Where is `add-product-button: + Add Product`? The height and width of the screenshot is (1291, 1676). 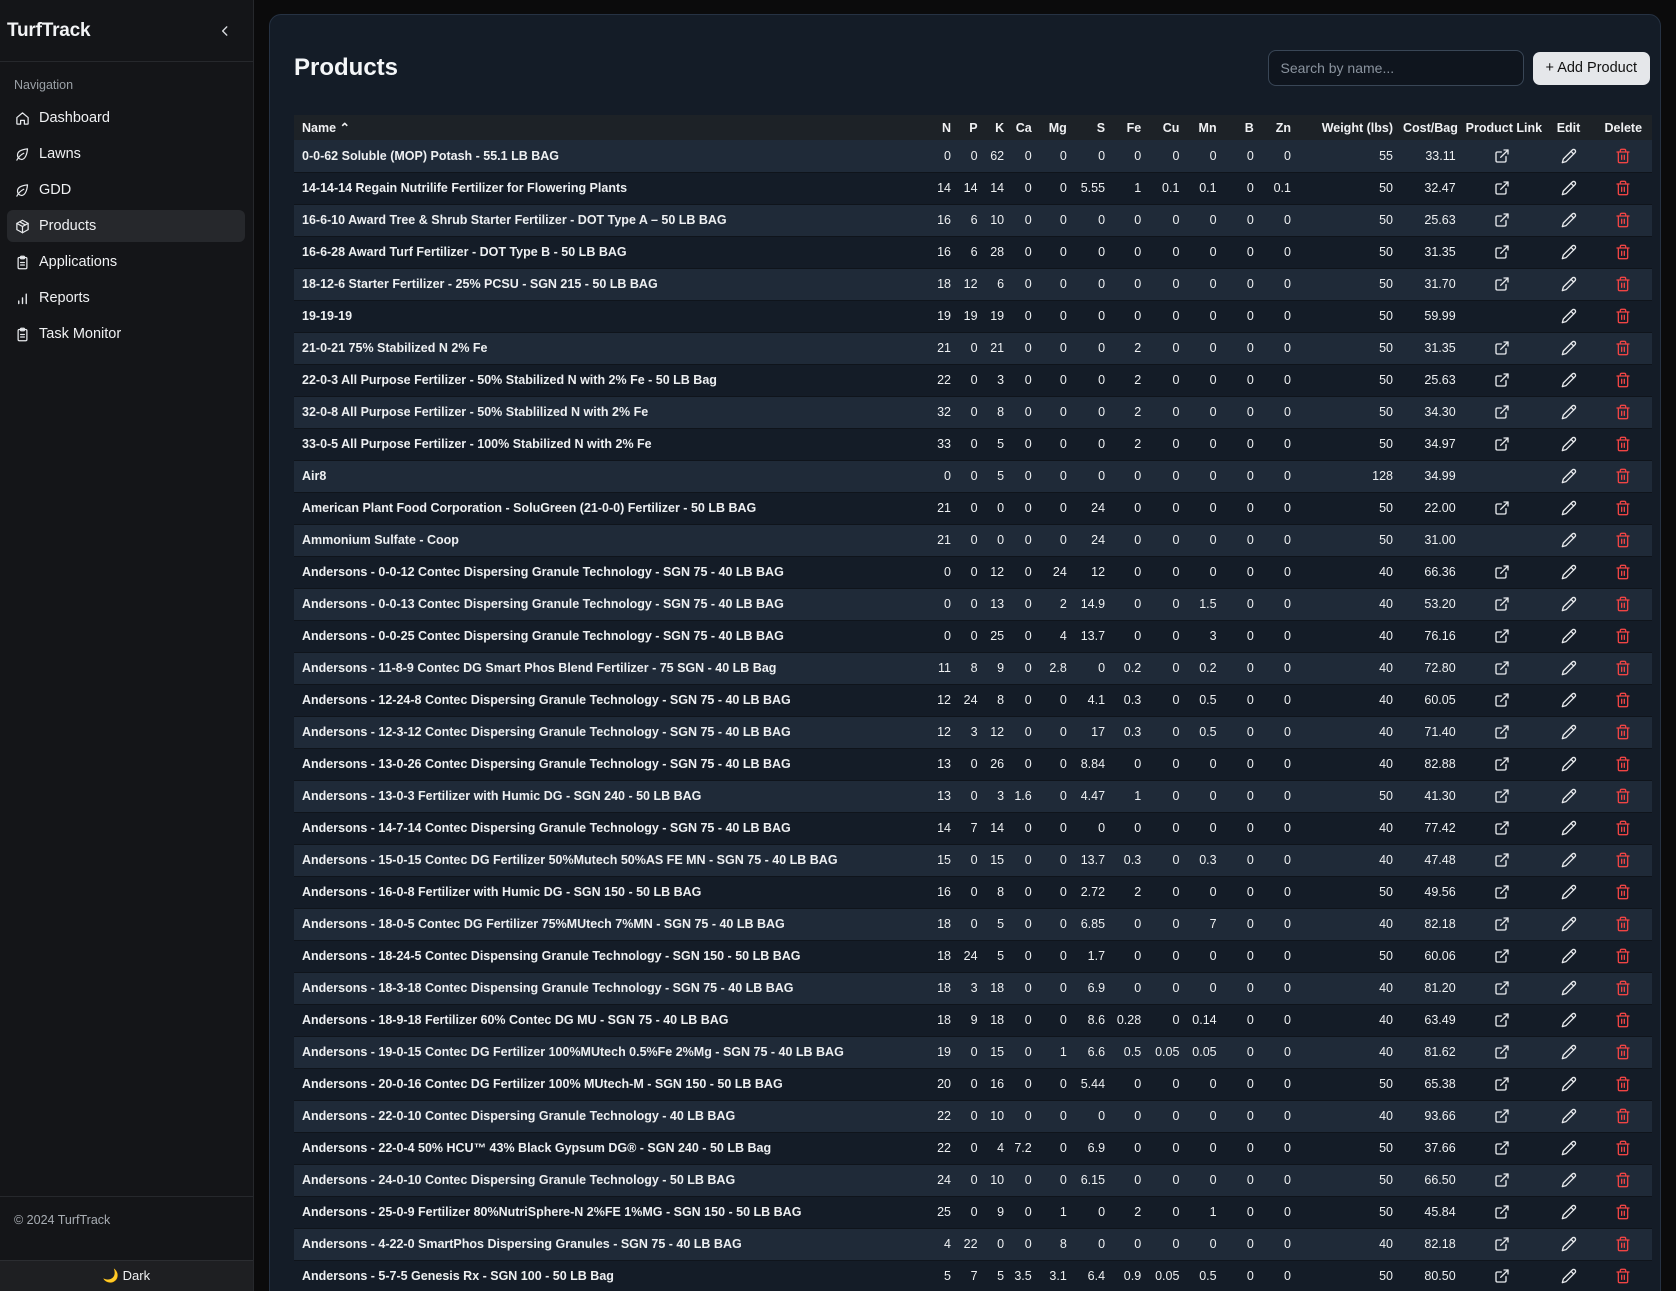 add-product-button: + Add Product is located at coordinates (1591, 68).